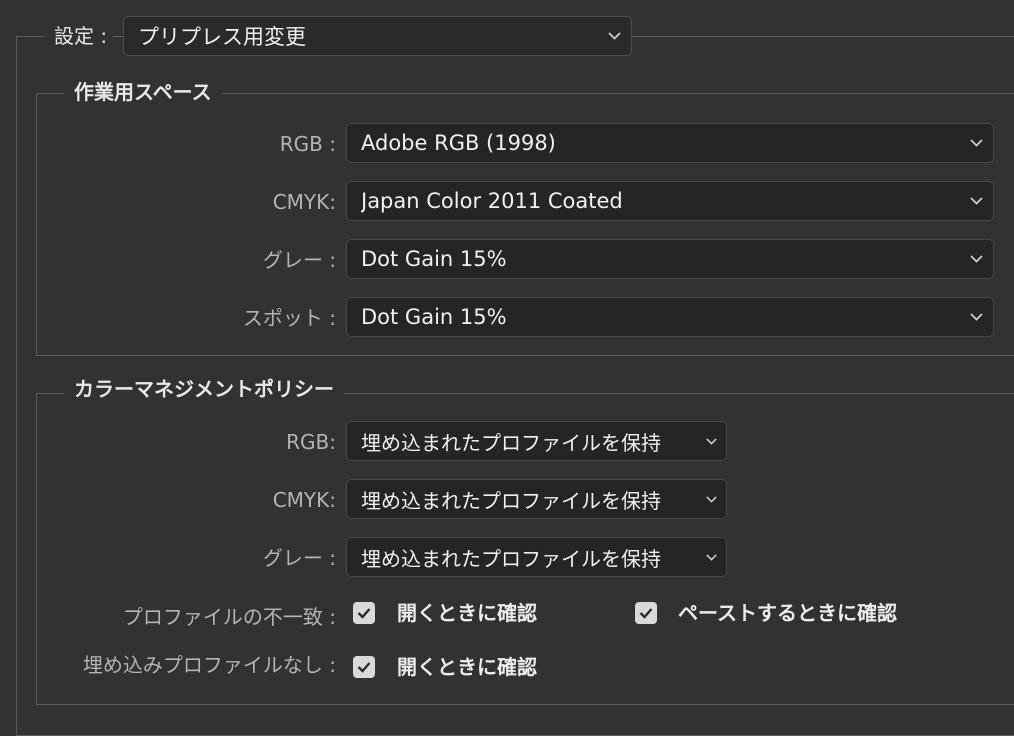 This screenshot has width=1014, height=736. What do you see at coordinates (289, 318) in the screenshot?
I see `ws-spot-label: スポット :` at bounding box center [289, 318].